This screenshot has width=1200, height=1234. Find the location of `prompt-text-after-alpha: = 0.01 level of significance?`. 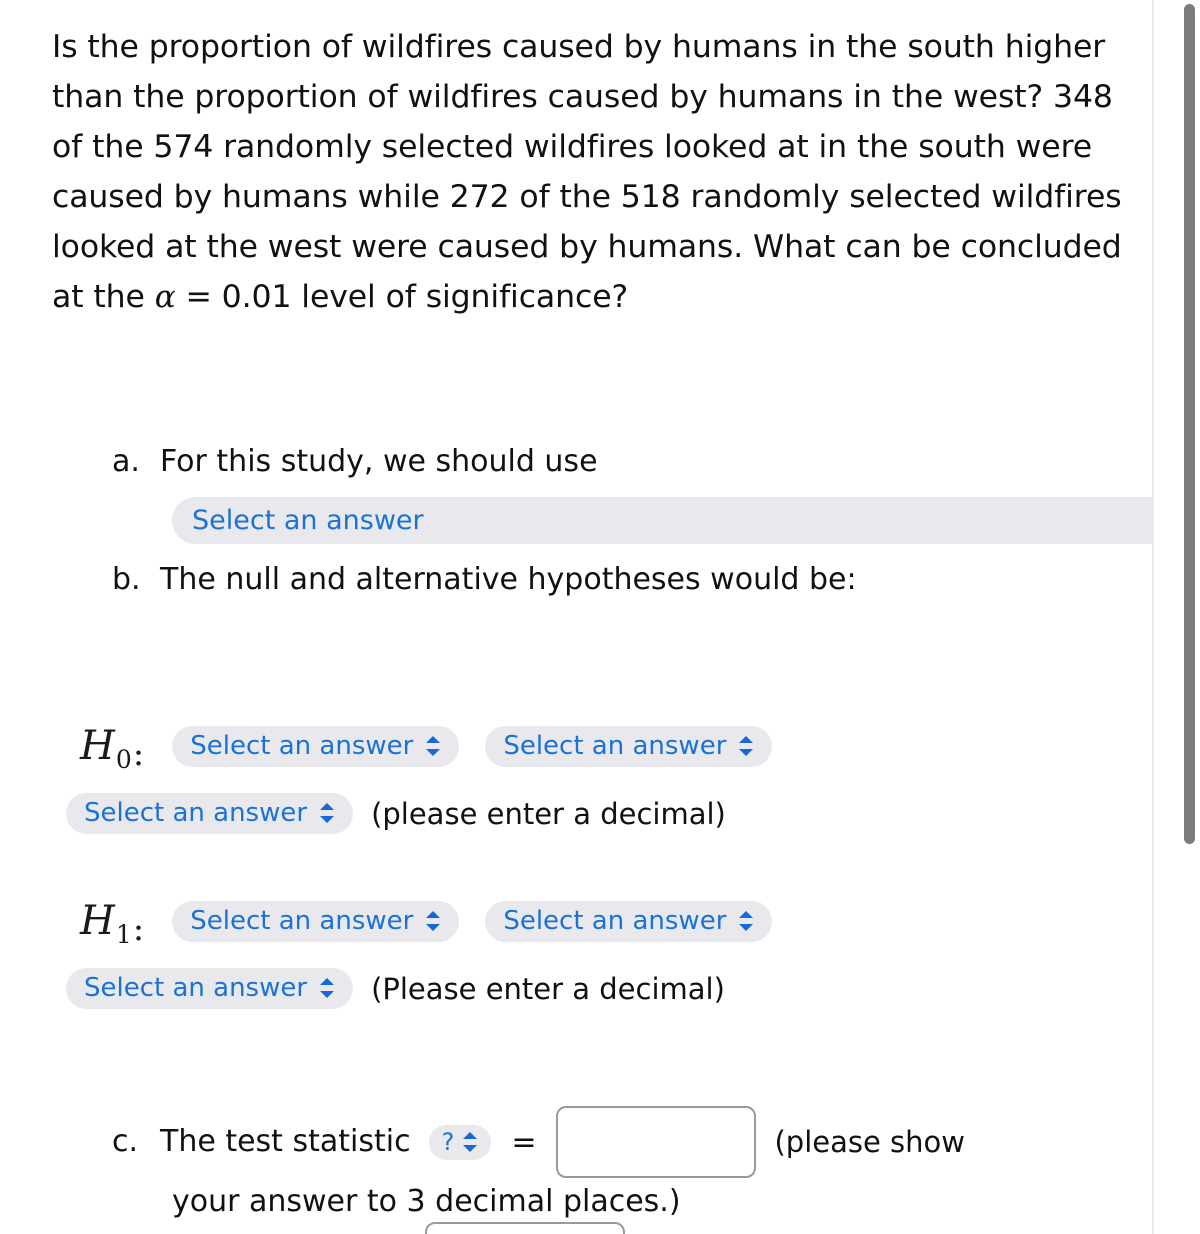

prompt-text-after-alpha: = 0.01 level of significance? is located at coordinates (402, 297).